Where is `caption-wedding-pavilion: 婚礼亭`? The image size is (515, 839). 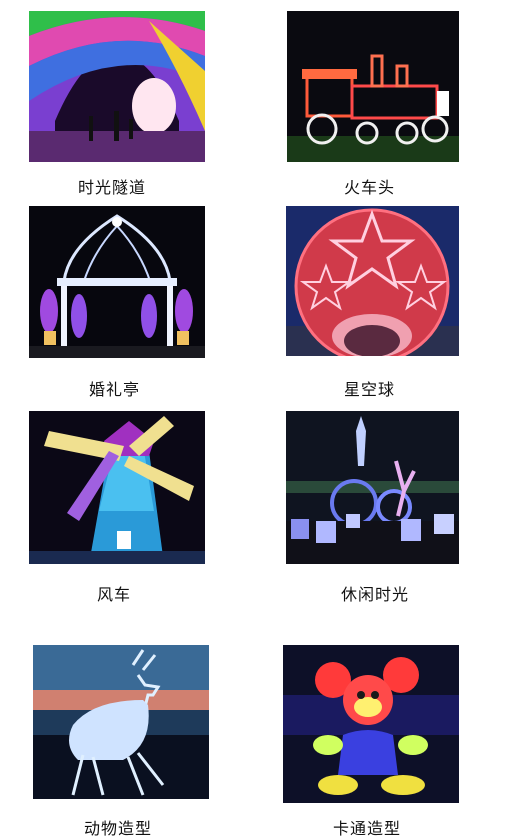 caption-wedding-pavilion: 婚礼亭 is located at coordinates (115, 389).